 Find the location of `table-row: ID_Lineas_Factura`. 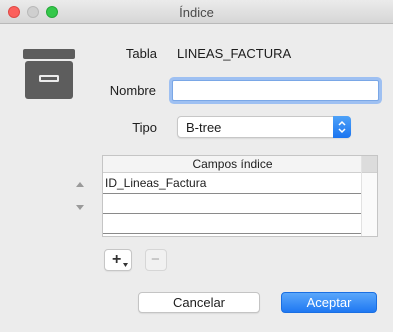

table-row: ID_Lineas_Factura is located at coordinates (232, 184).